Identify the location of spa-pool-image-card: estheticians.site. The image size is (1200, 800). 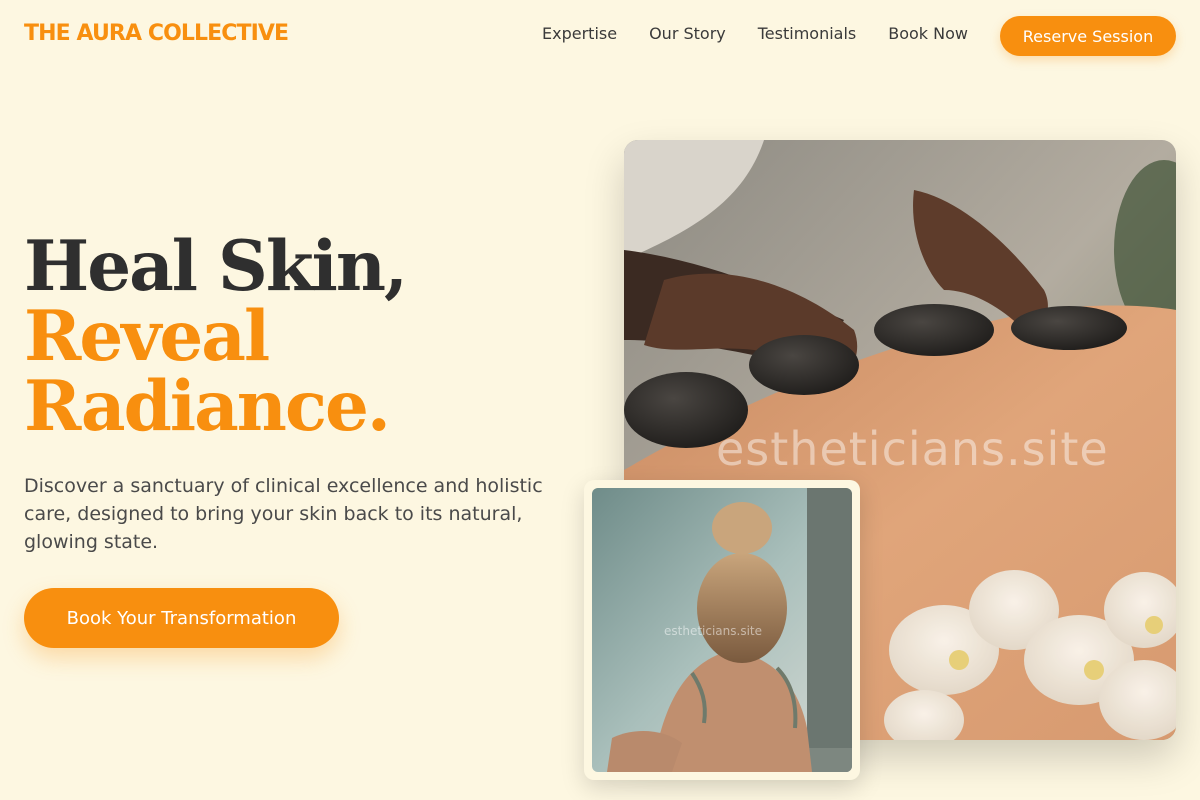
(722, 630).